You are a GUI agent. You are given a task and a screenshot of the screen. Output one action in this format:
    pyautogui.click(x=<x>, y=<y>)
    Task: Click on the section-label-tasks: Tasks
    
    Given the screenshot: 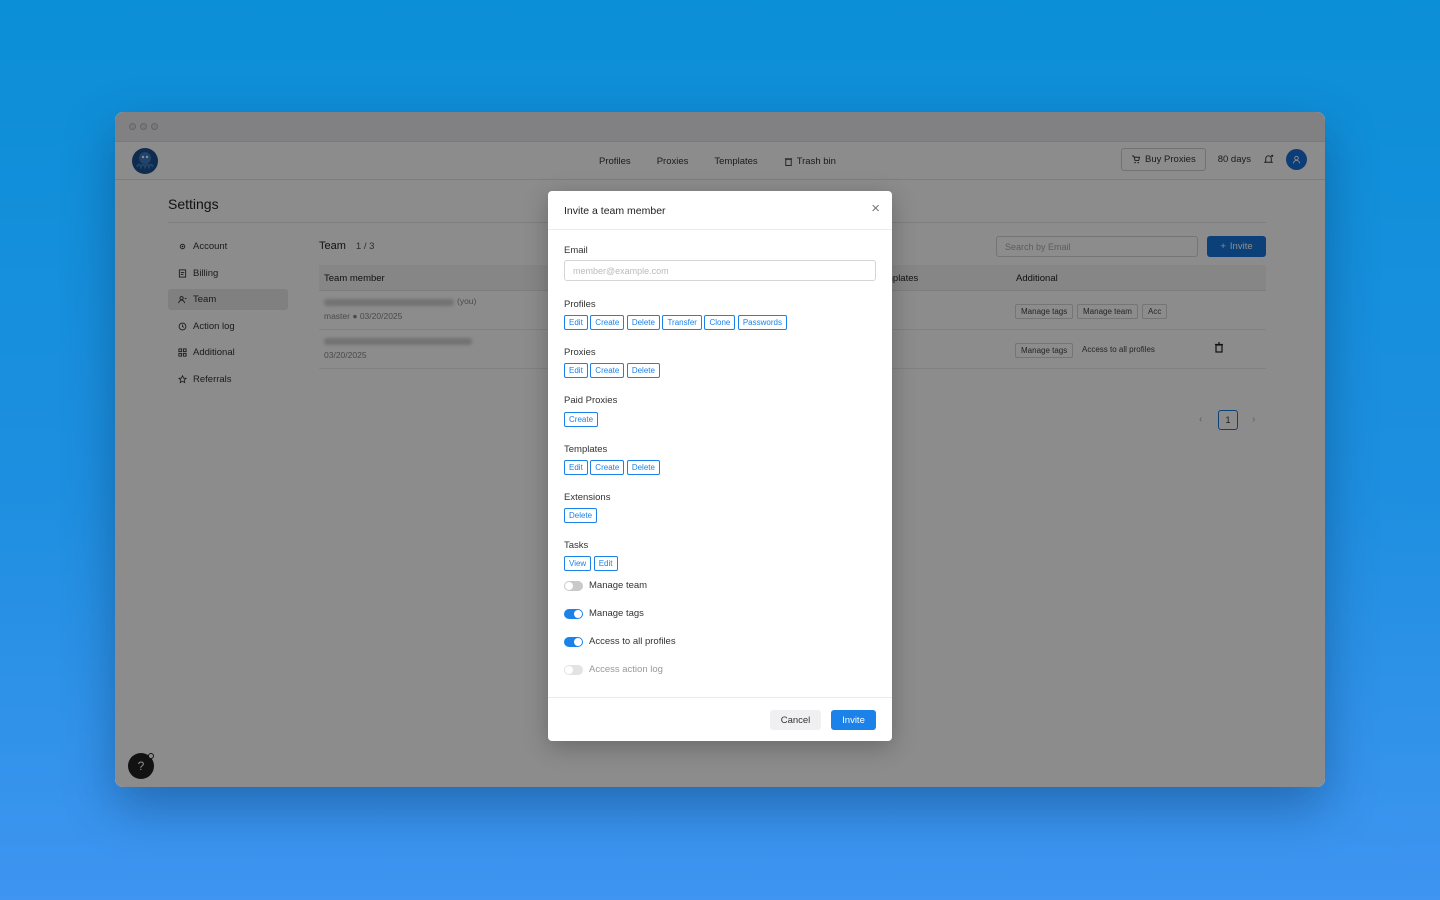 What is the action you would take?
    pyautogui.click(x=576, y=545)
    